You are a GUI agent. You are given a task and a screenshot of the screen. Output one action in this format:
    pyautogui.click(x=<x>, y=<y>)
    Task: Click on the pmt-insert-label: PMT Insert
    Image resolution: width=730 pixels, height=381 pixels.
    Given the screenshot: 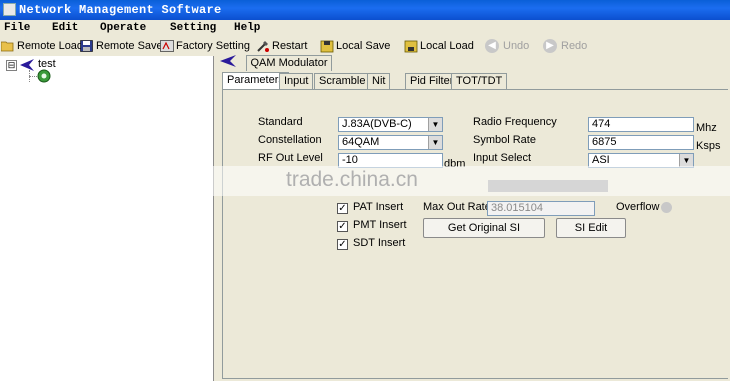 What is the action you would take?
    pyautogui.click(x=380, y=225)
    